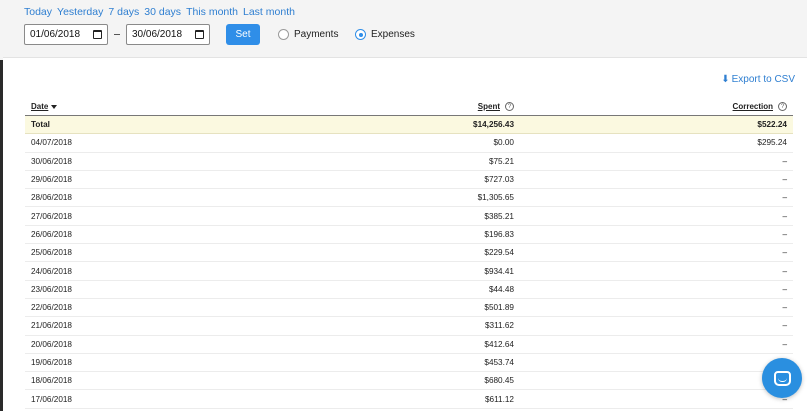 This screenshot has height=411, width=807. I want to click on column-header-spent: Spent?, so click(414, 107).